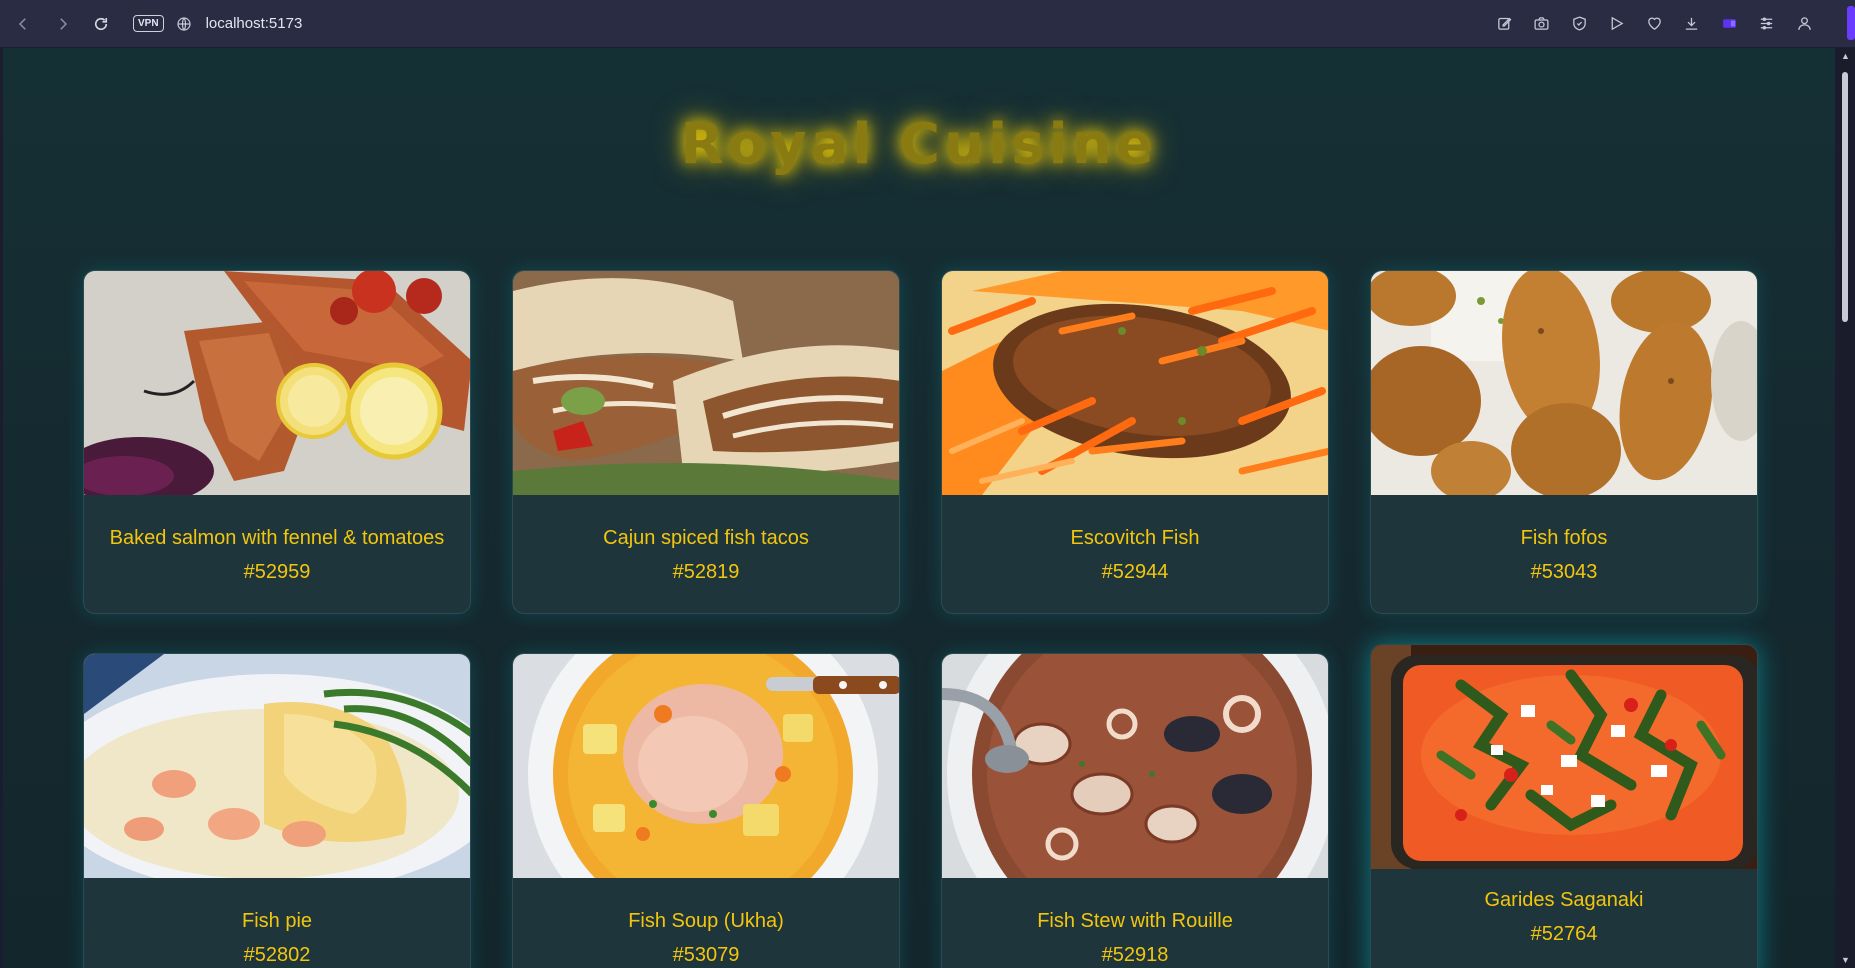 This screenshot has width=1855, height=968. I want to click on meal-card: Fish Soup (Ukha) #53079, so click(706, 810).